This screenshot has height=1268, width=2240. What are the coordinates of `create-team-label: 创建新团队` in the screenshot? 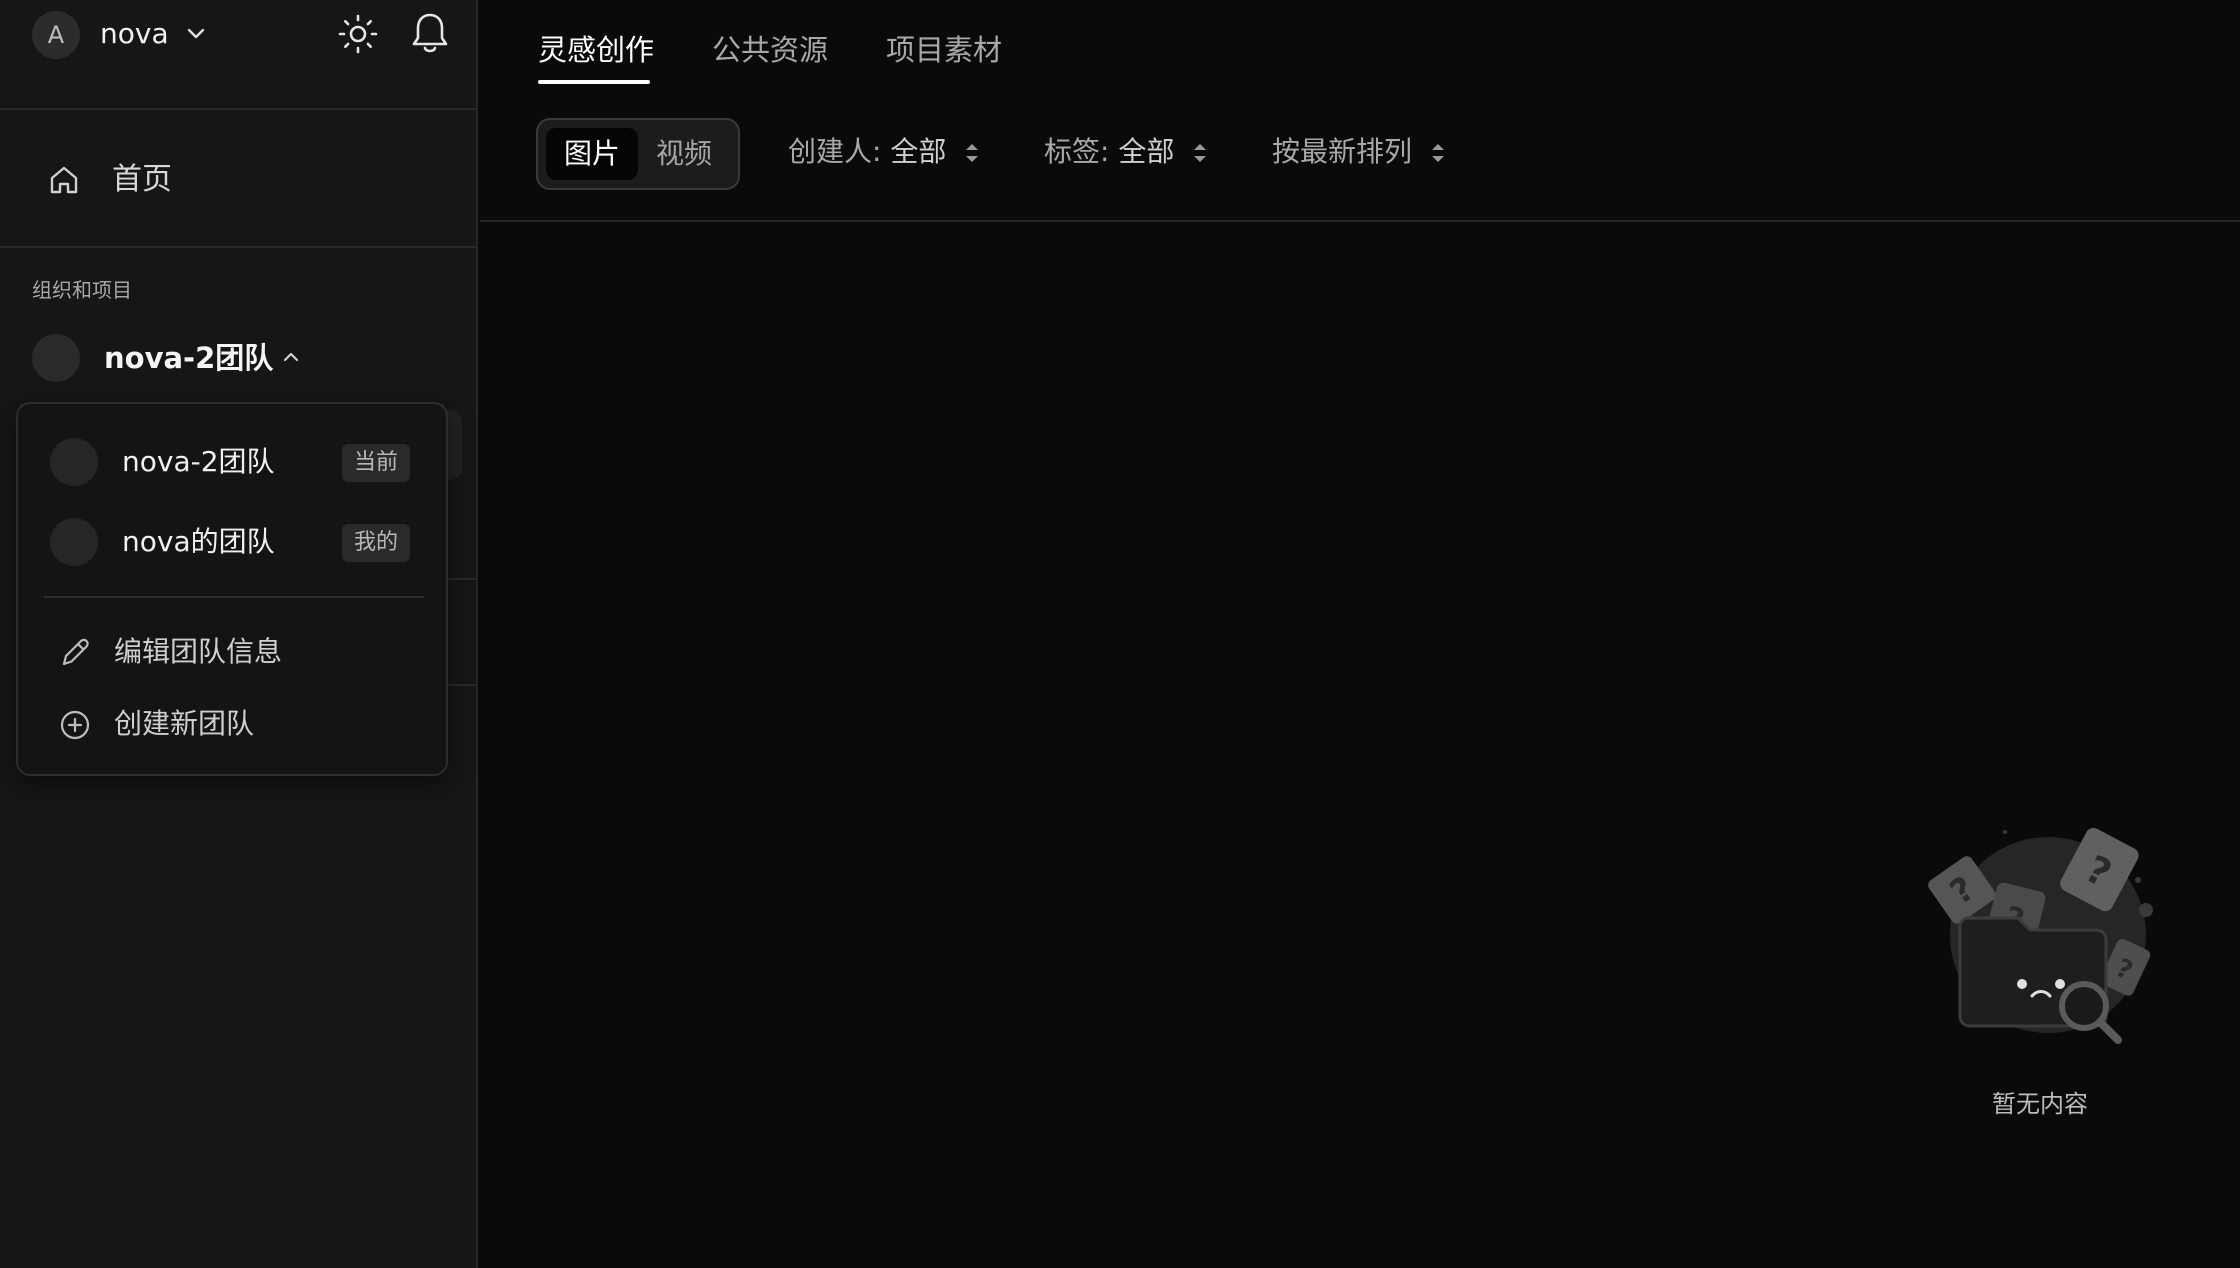 It's located at (184, 723).